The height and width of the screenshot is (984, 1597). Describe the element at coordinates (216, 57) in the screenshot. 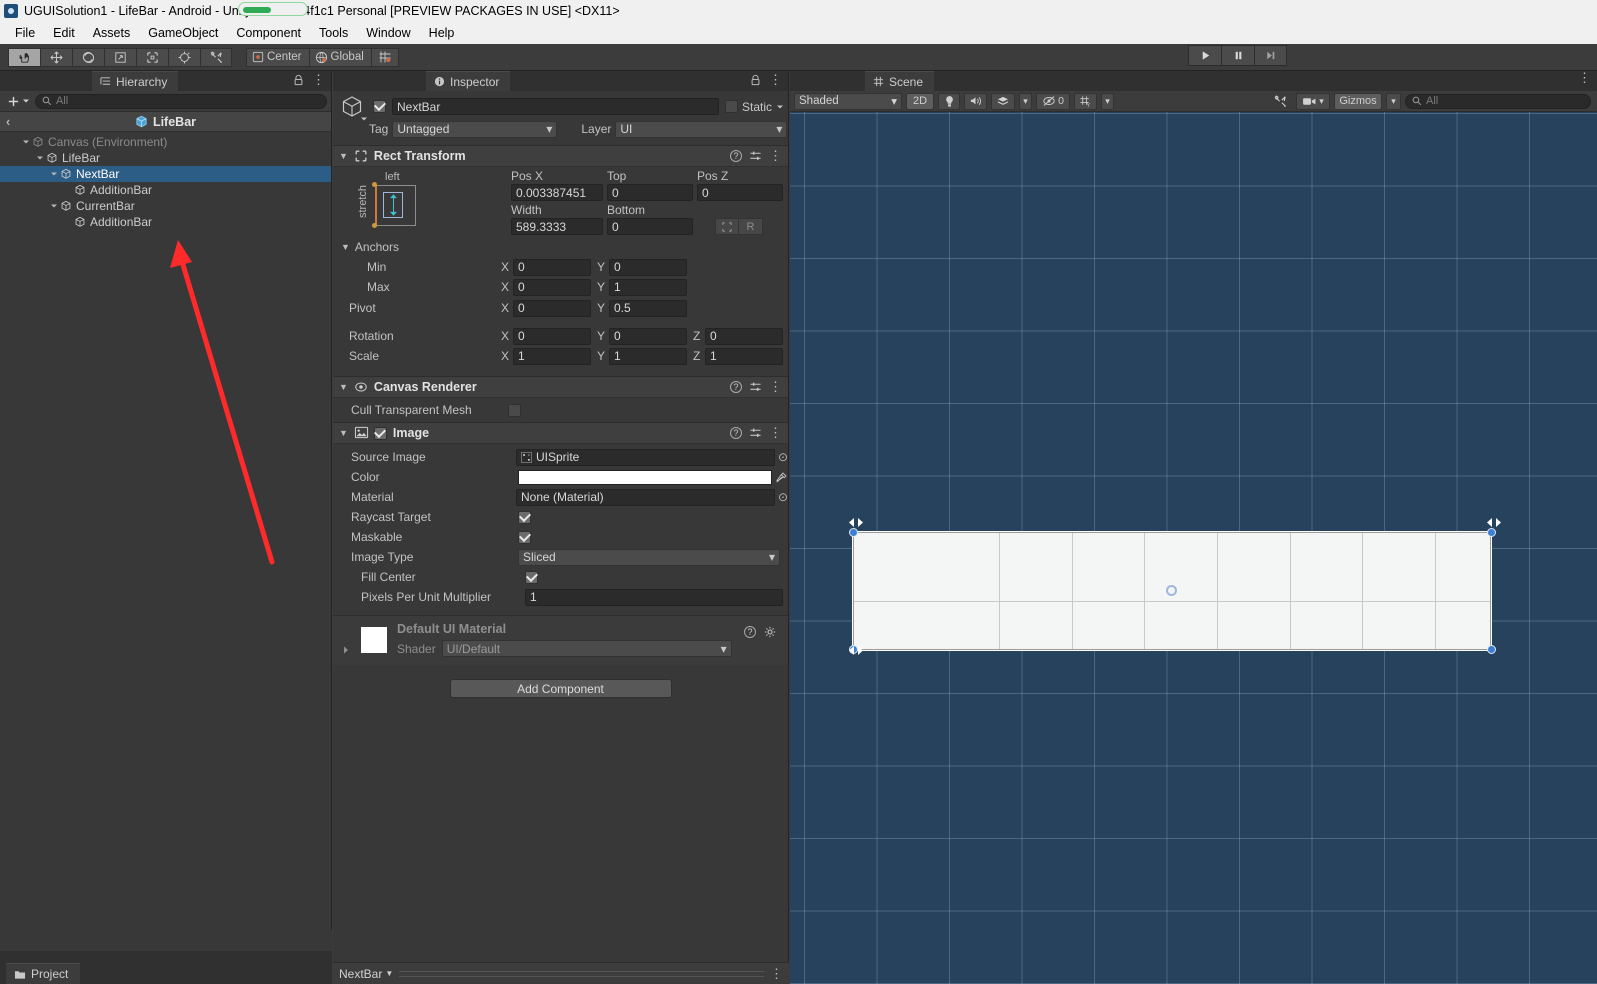

I see `custom-editor-tool-button` at that location.